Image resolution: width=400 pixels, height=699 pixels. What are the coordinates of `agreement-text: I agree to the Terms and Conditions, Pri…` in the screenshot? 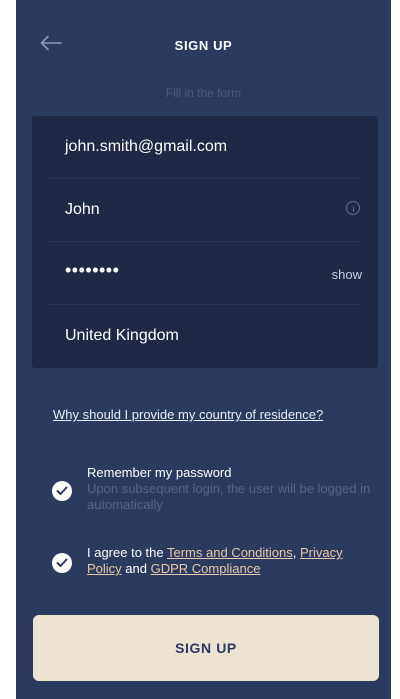 It's located at (233, 561).